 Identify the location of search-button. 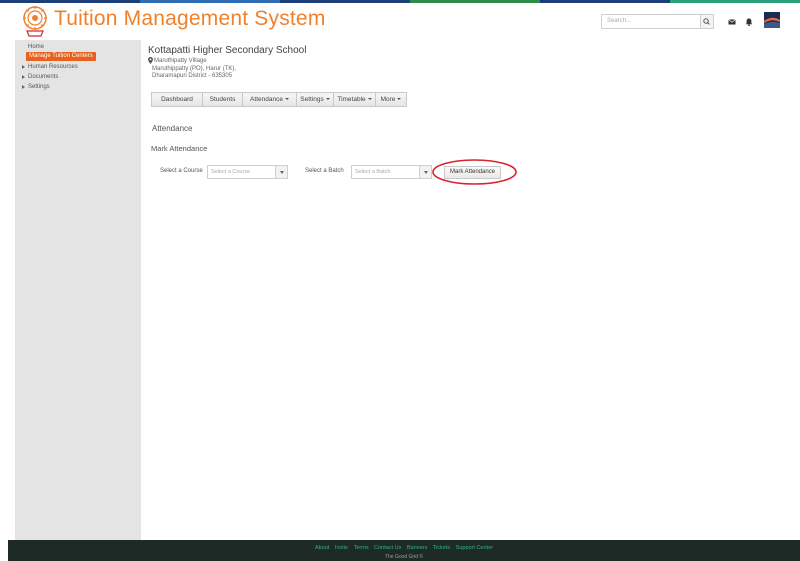
(707, 21).